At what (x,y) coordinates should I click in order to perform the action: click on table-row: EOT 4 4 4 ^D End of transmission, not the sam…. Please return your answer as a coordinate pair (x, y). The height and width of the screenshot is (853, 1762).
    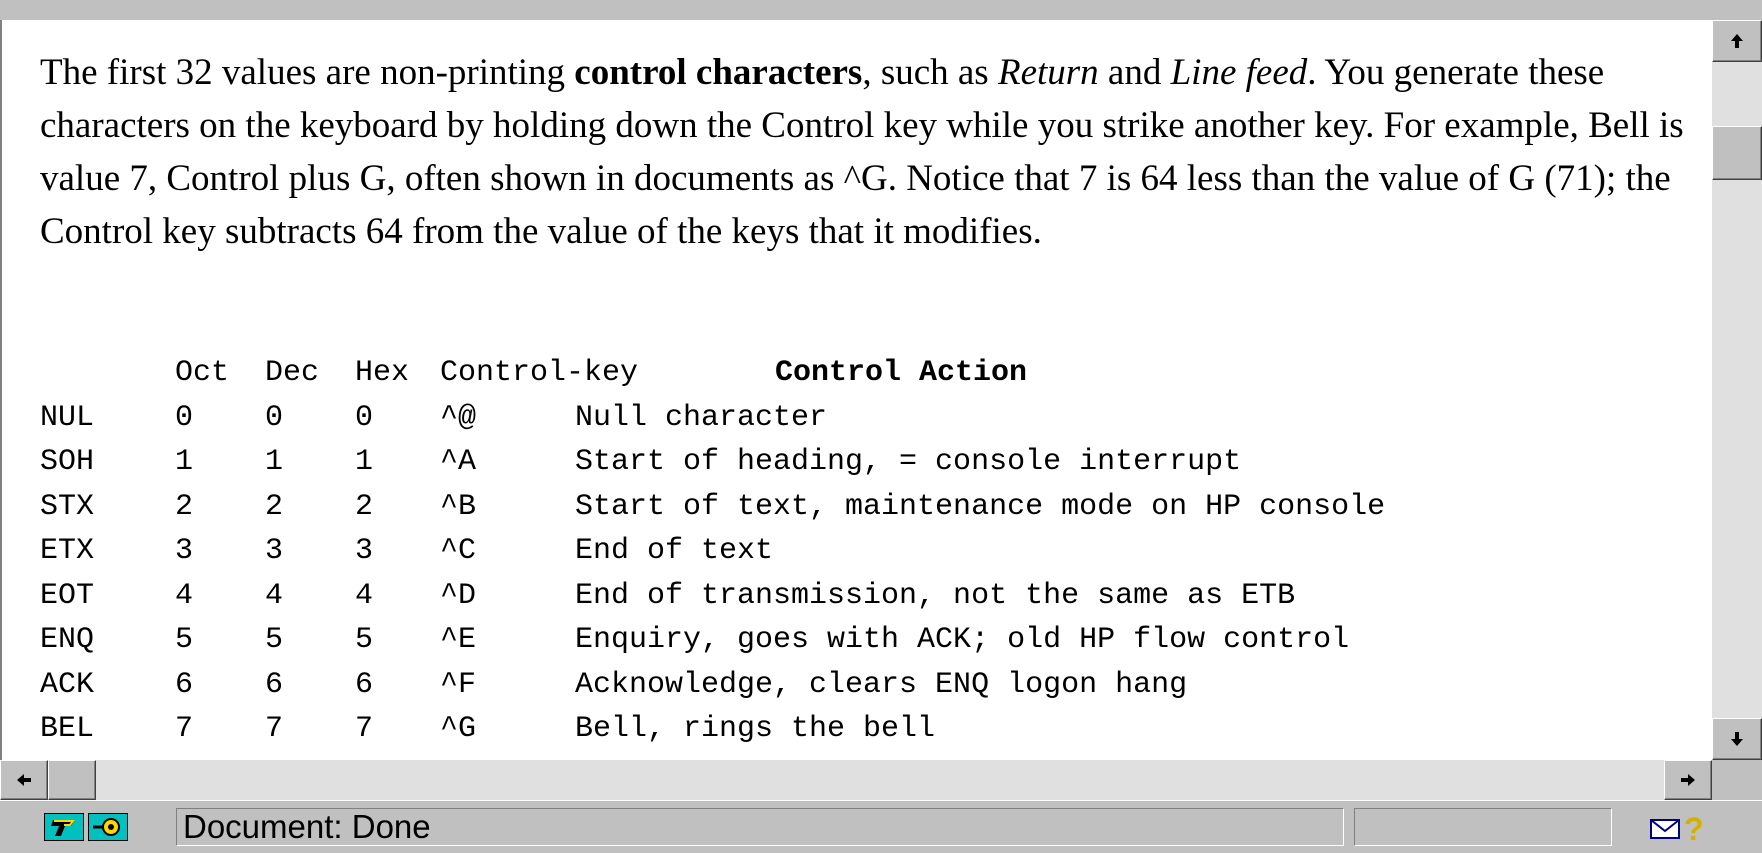
    Looking at the image, I should click on (667, 601).